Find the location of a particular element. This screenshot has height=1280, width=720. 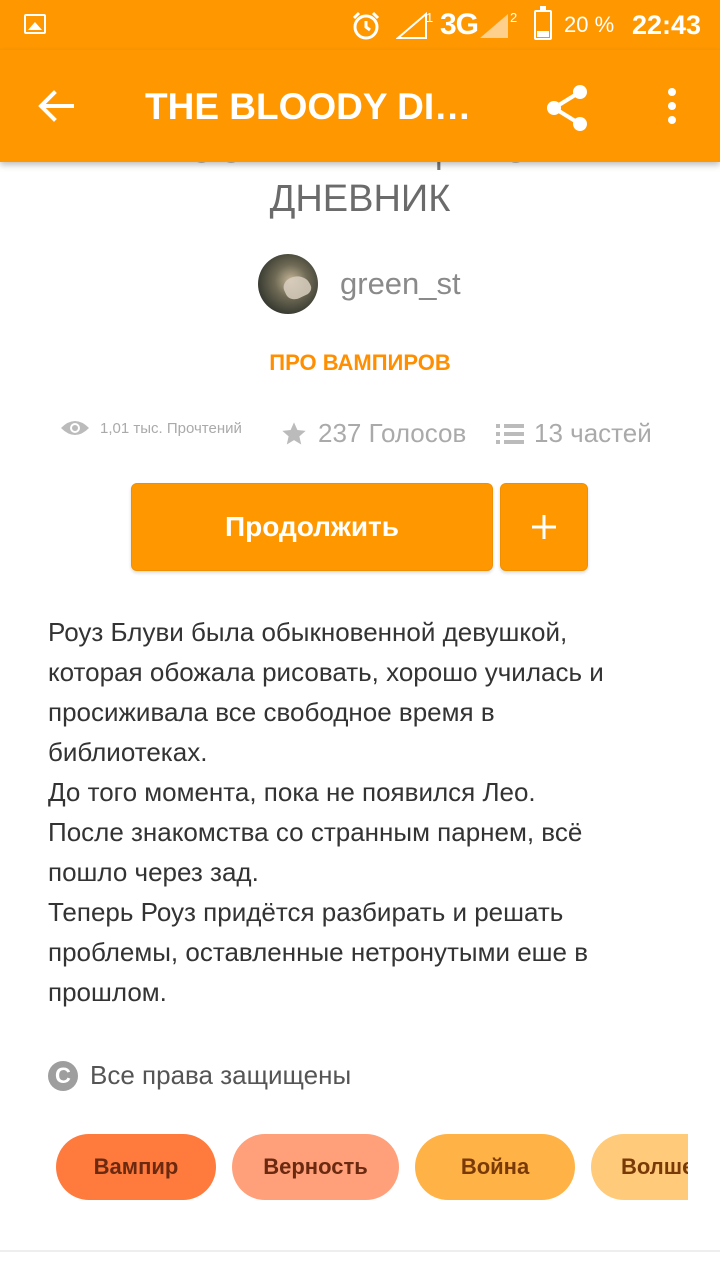

description-line: библиотеках. is located at coordinates (128, 752).